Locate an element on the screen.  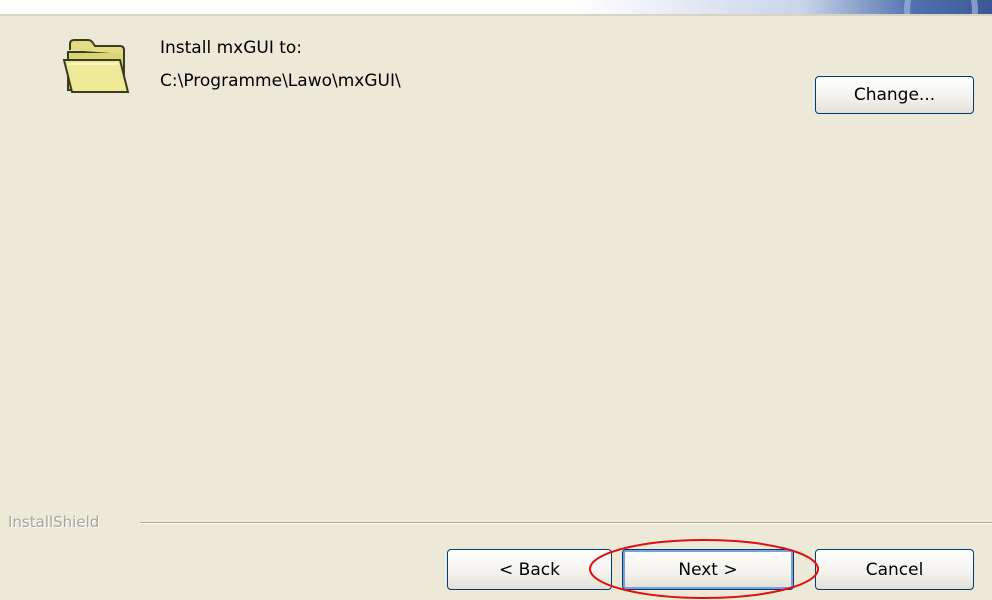
header-banner is located at coordinates (496, 8).